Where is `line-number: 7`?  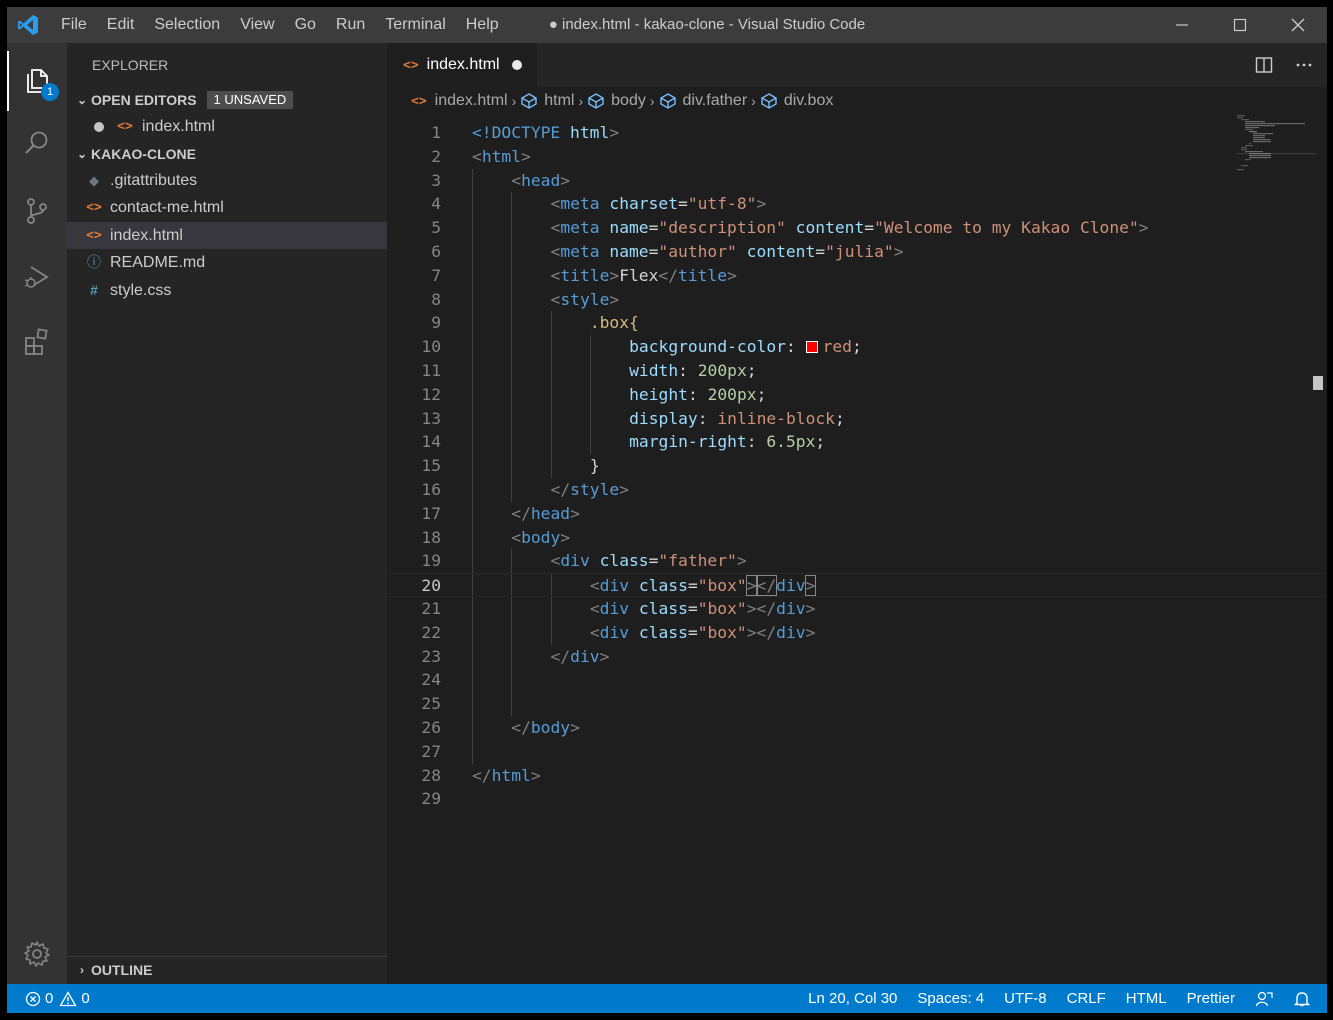 line-number: 7 is located at coordinates (436, 275).